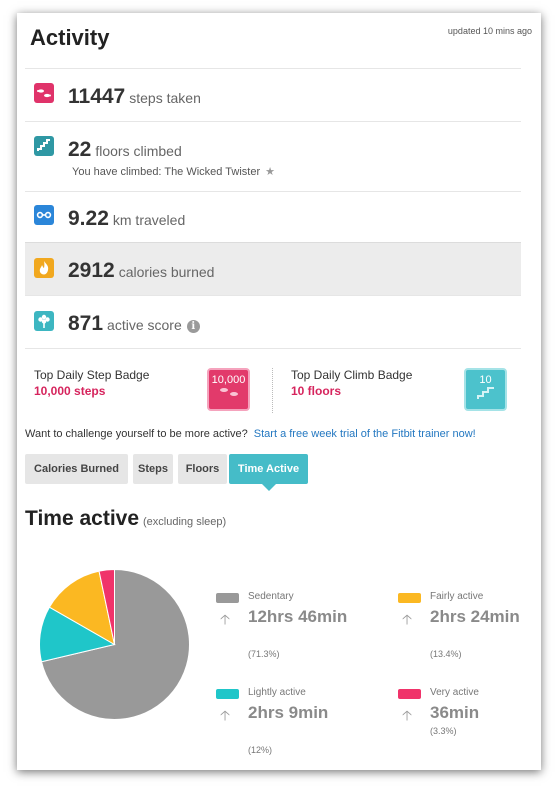 The image size is (560, 788). I want to click on steps-icon, so click(44, 93).